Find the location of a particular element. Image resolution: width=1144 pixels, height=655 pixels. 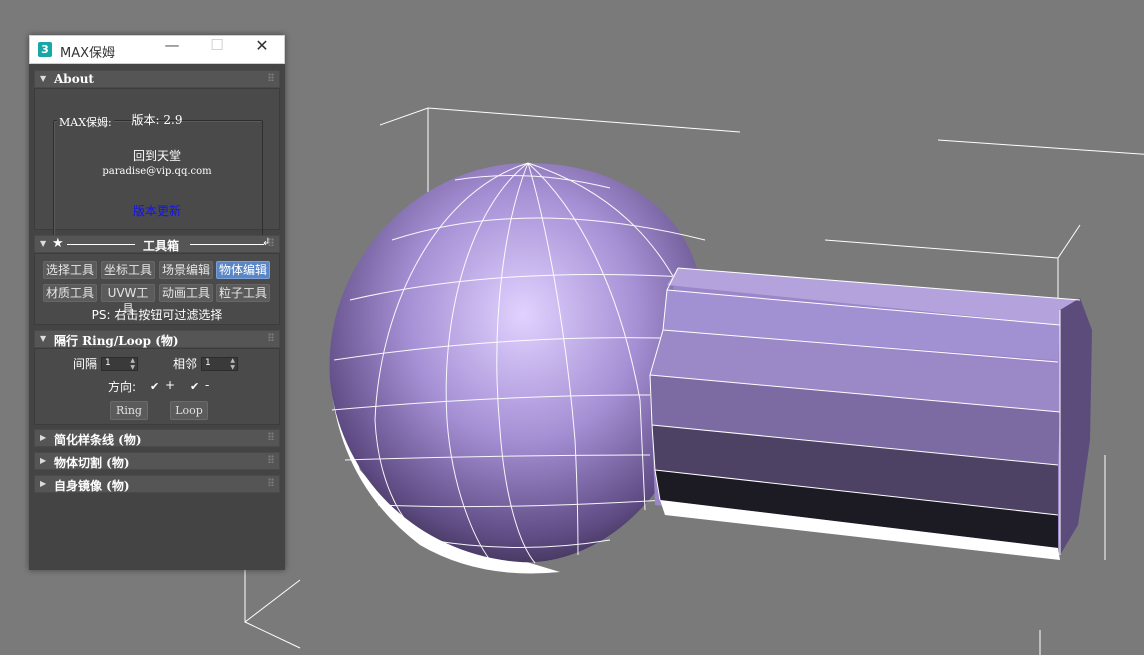

divider-left is located at coordinates (101, 244).